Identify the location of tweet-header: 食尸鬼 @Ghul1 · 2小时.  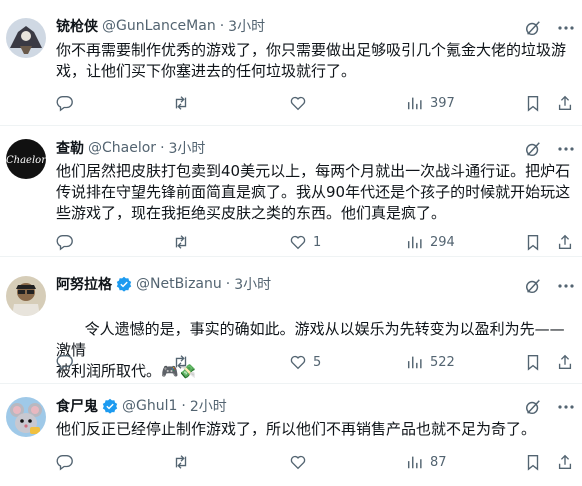
(141, 406).